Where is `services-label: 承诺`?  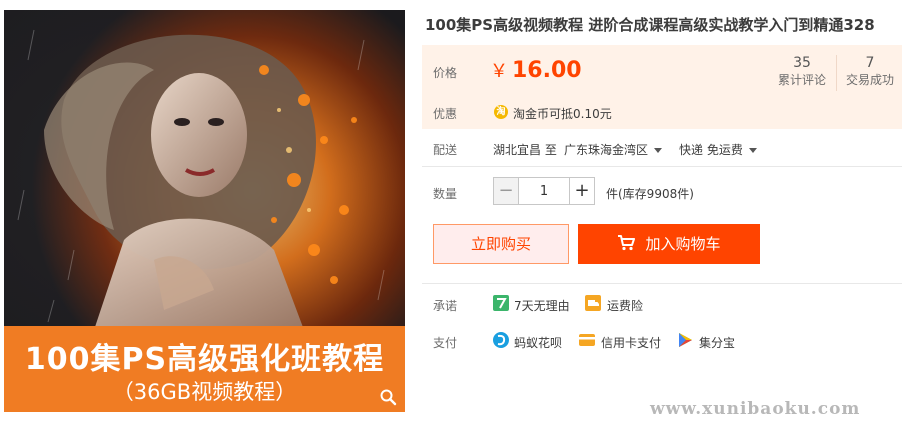 services-label: 承诺 is located at coordinates (445, 306).